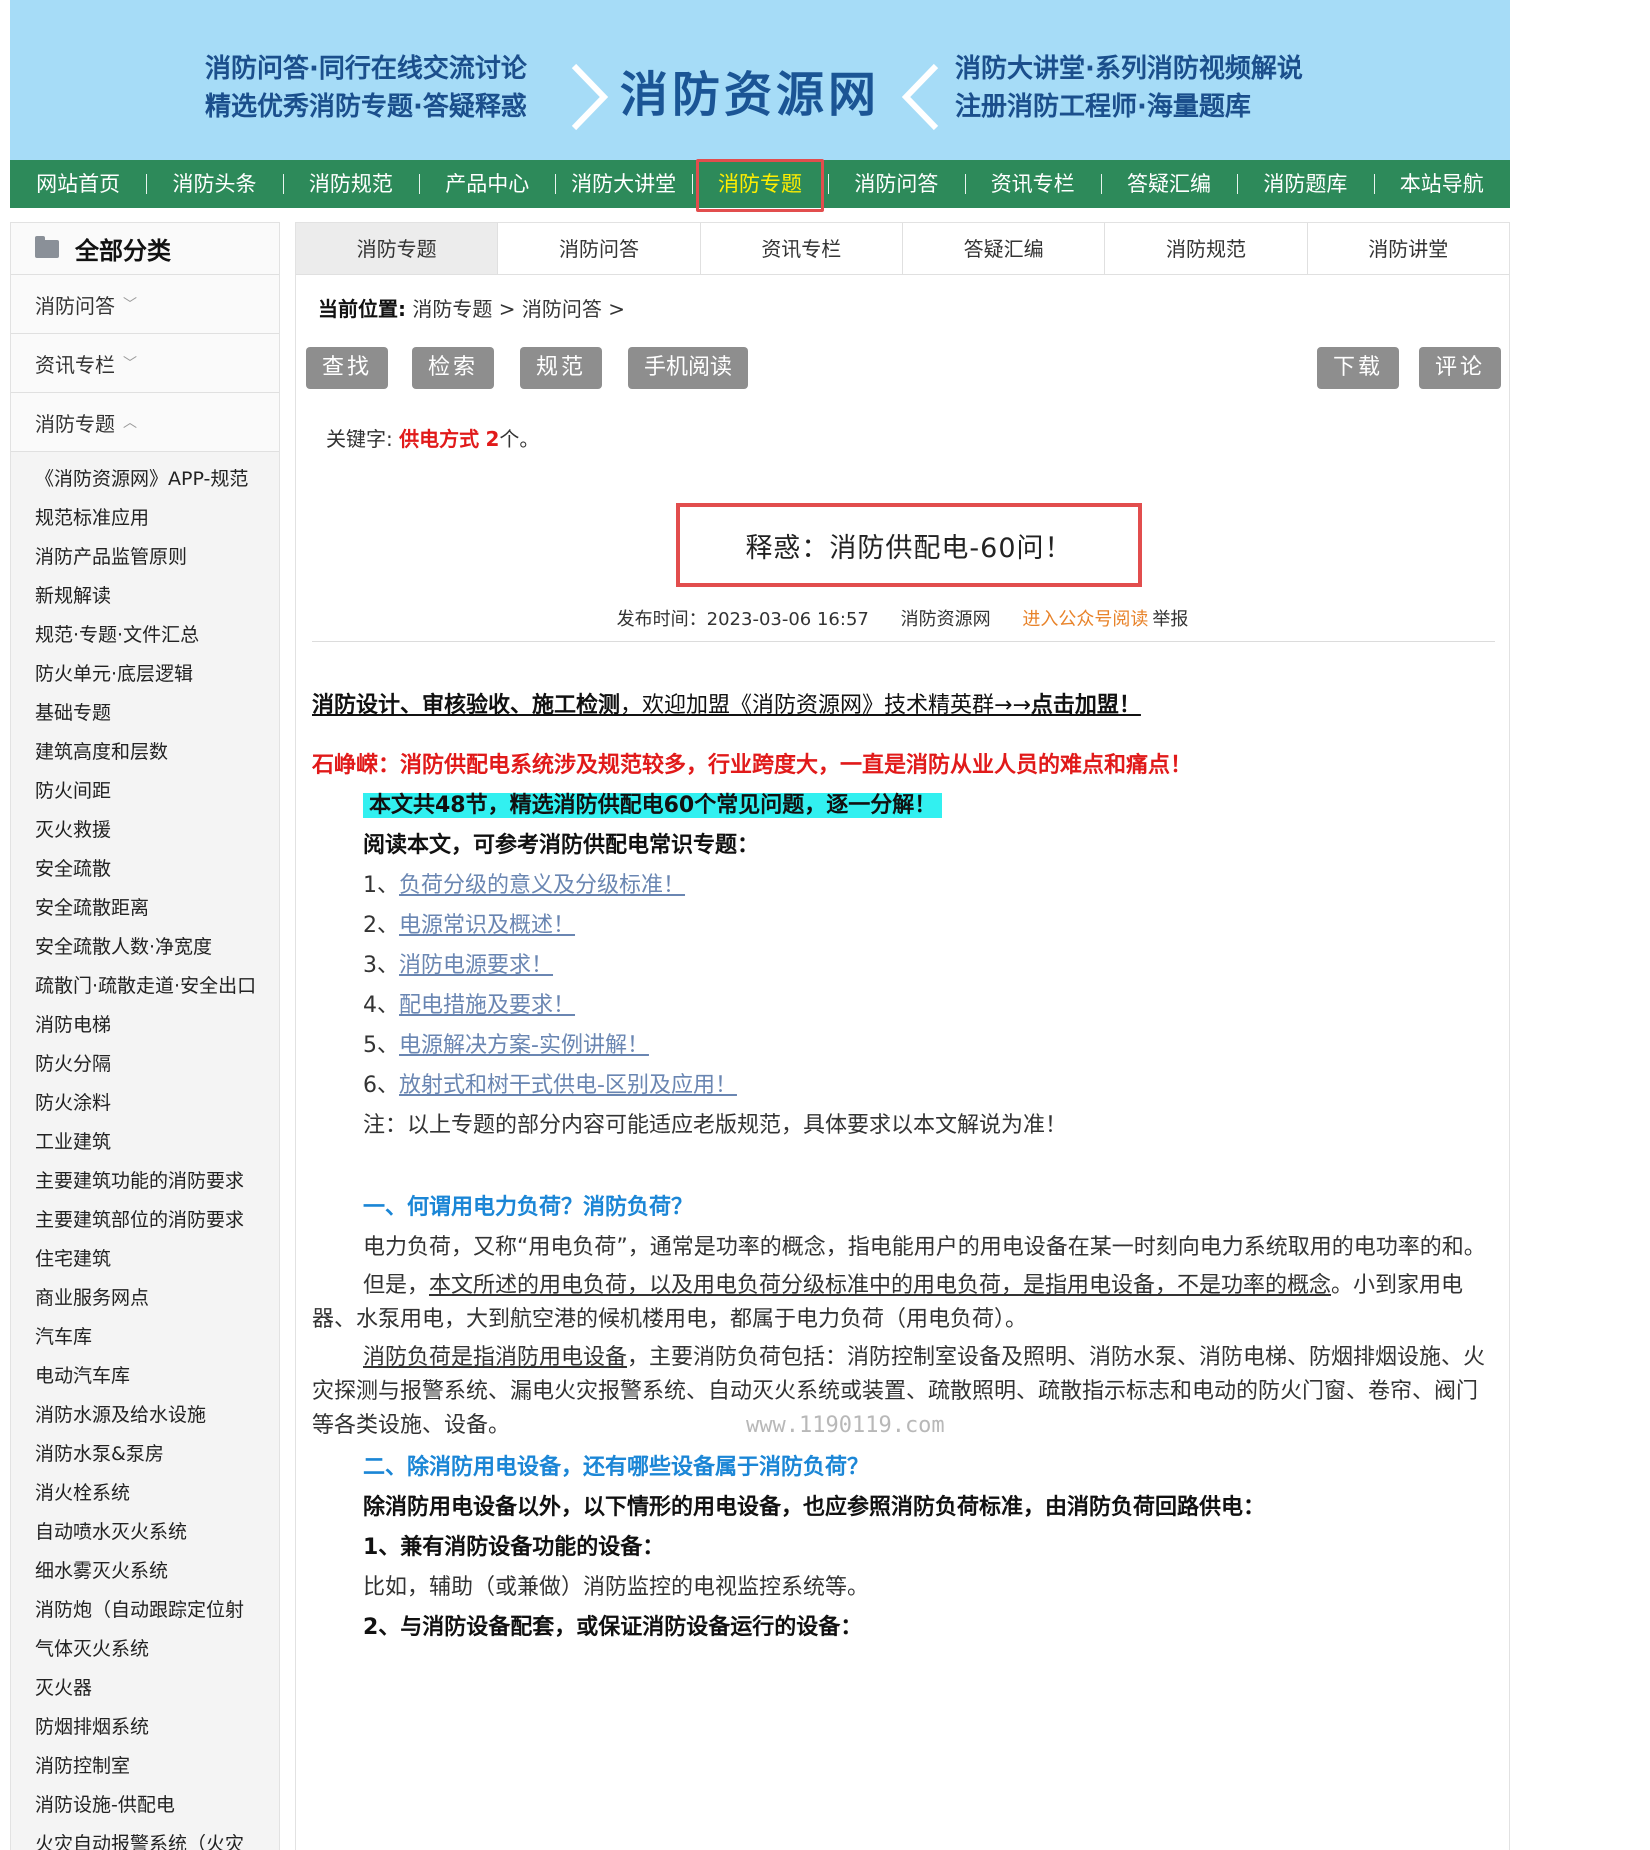  What do you see at coordinates (801, 248) in the screenshot?
I see `tab-news: 资讯专栏` at bounding box center [801, 248].